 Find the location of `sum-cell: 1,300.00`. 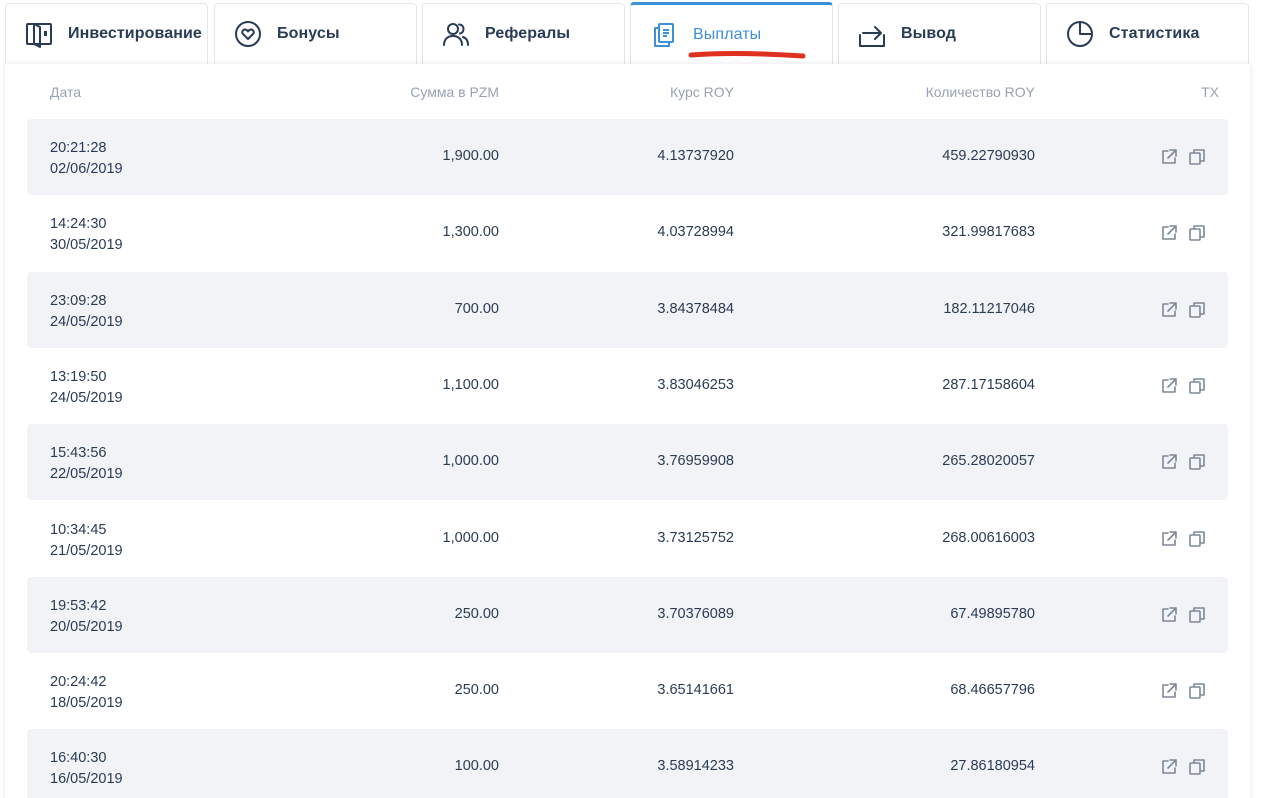

sum-cell: 1,300.00 is located at coordinates (470, 232).